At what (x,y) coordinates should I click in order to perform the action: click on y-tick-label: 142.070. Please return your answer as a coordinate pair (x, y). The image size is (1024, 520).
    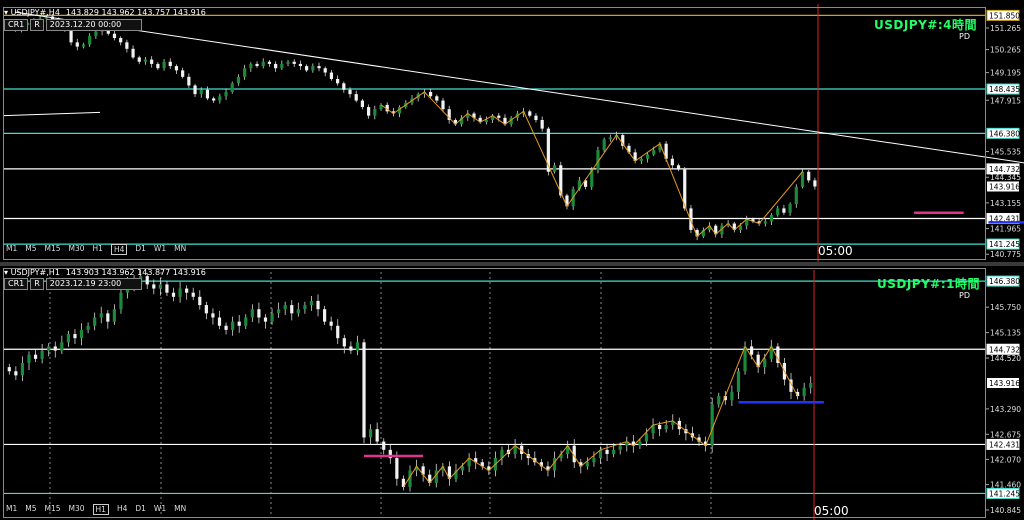
    Looking at the image, I should click on (1005, 459).